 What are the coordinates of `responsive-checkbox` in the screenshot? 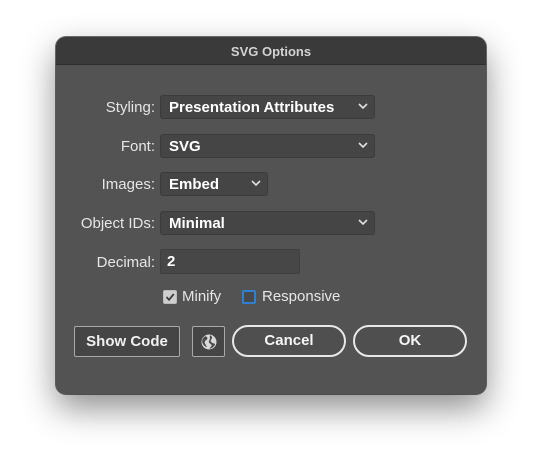 It's located at (249, 297).